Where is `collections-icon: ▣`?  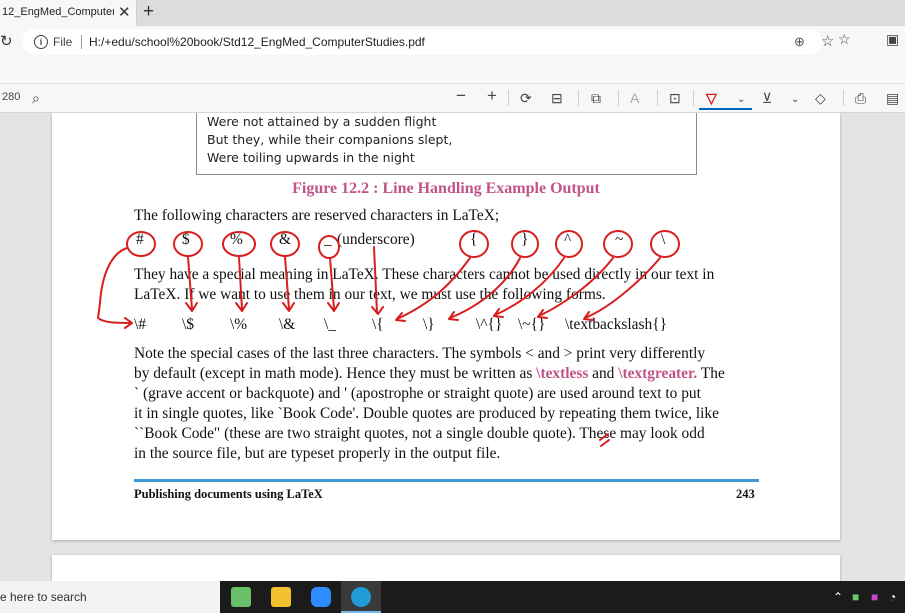 collections-icon: ▣ is located at coordinates (892, 39).